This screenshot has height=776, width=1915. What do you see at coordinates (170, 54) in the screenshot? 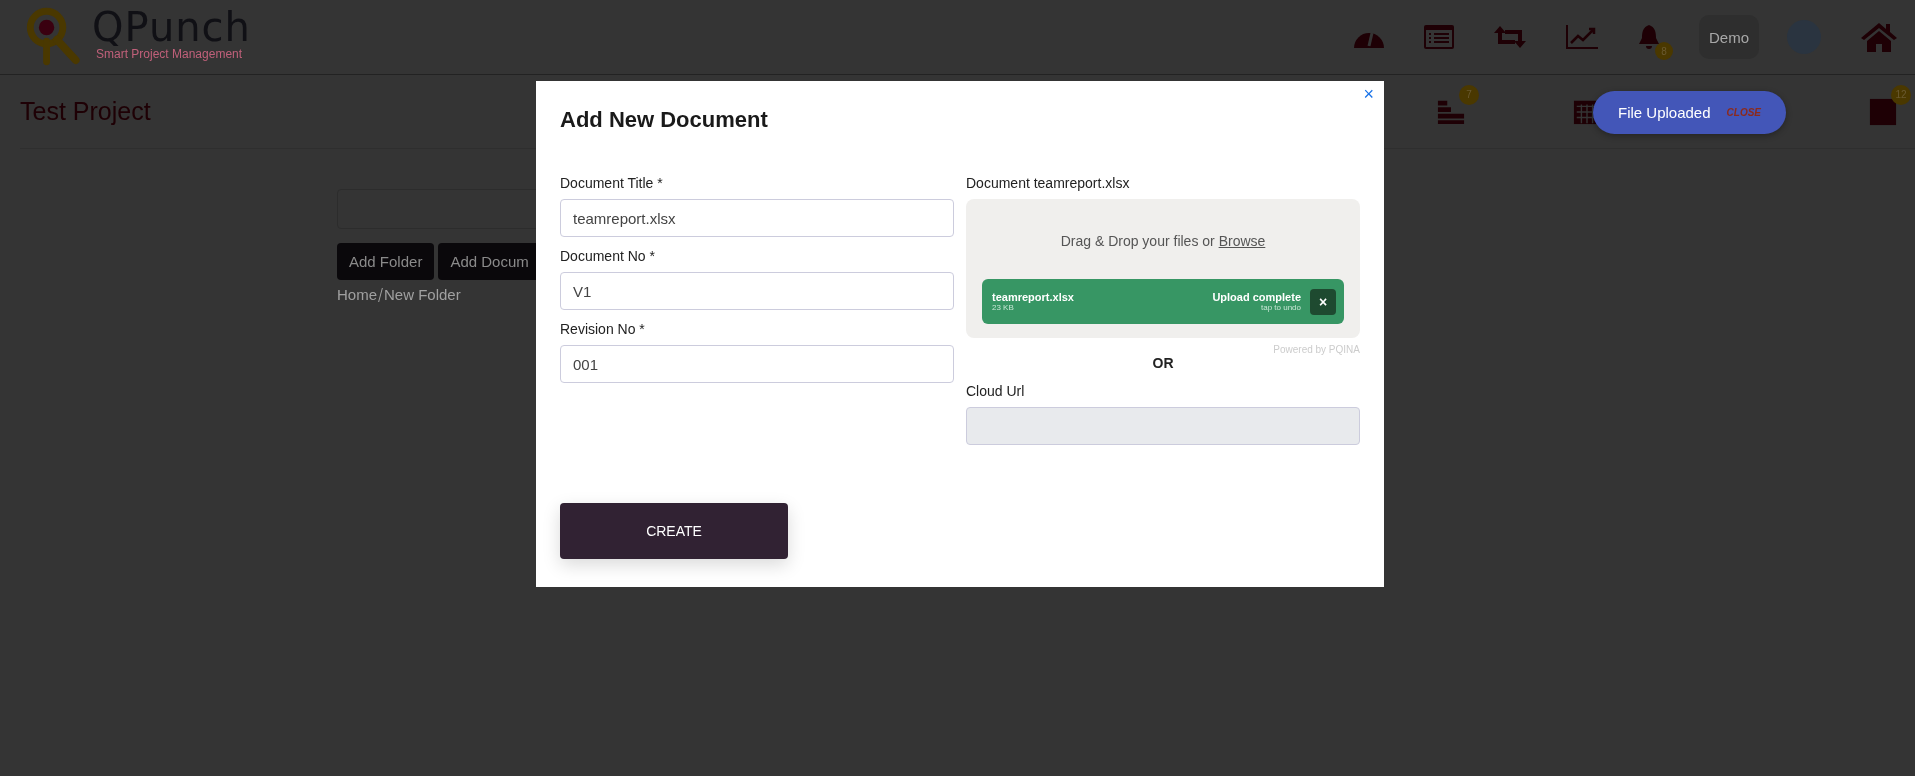
I see `logo-tagline: Smart Project Management` at bounding box center [170, 54].